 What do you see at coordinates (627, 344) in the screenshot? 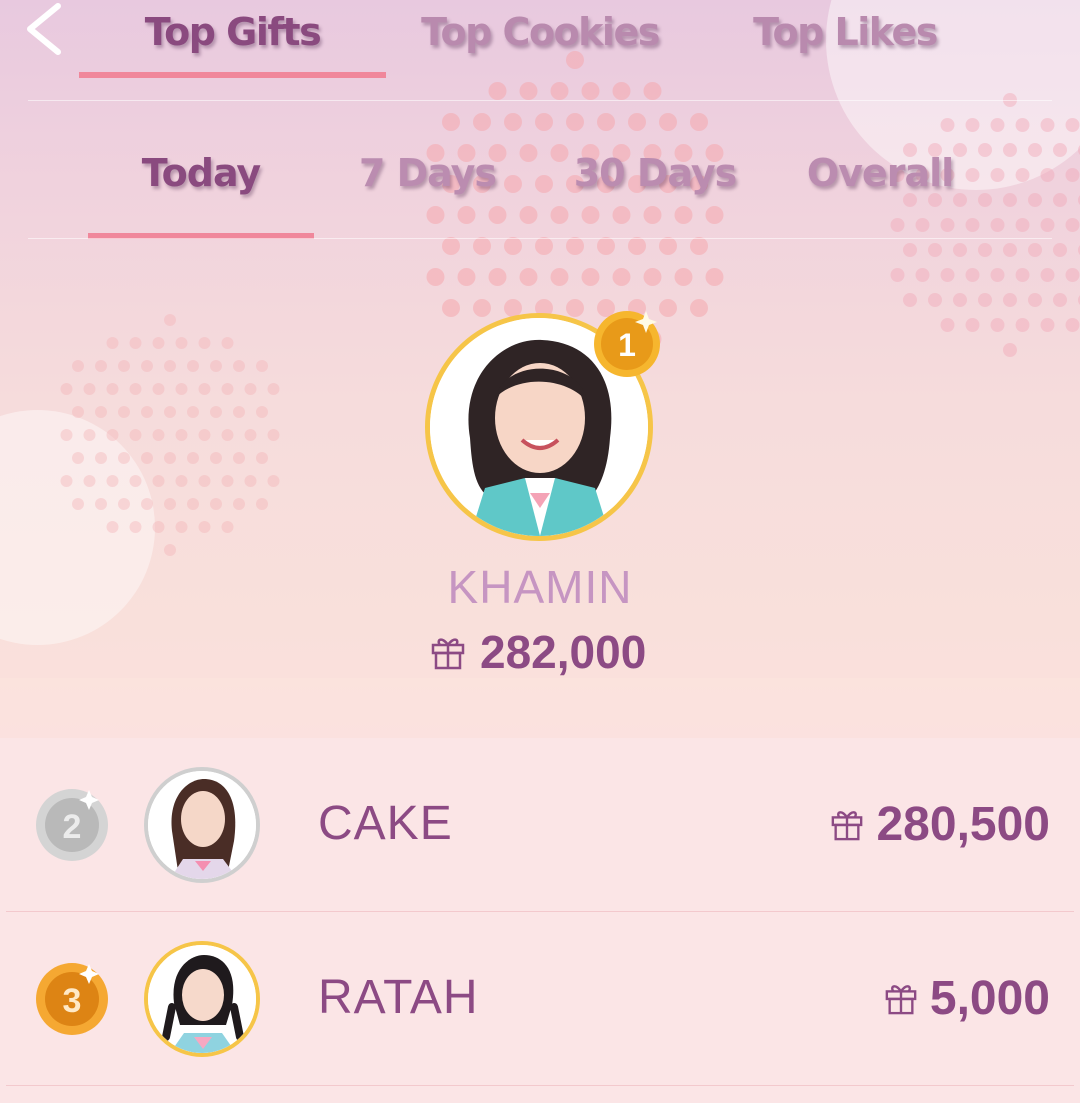
I see `gold-medal-icon: 1` at bounding box center [627, 344].